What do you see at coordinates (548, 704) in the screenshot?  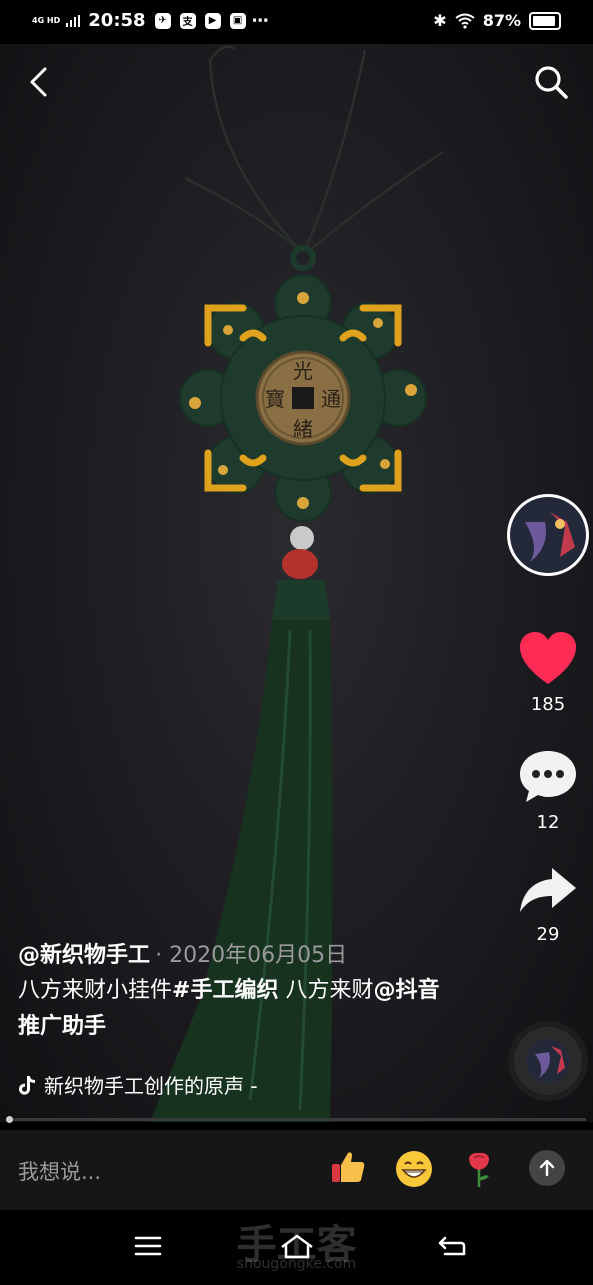 I see `like-count: 185` at bounding box center [548, 704].